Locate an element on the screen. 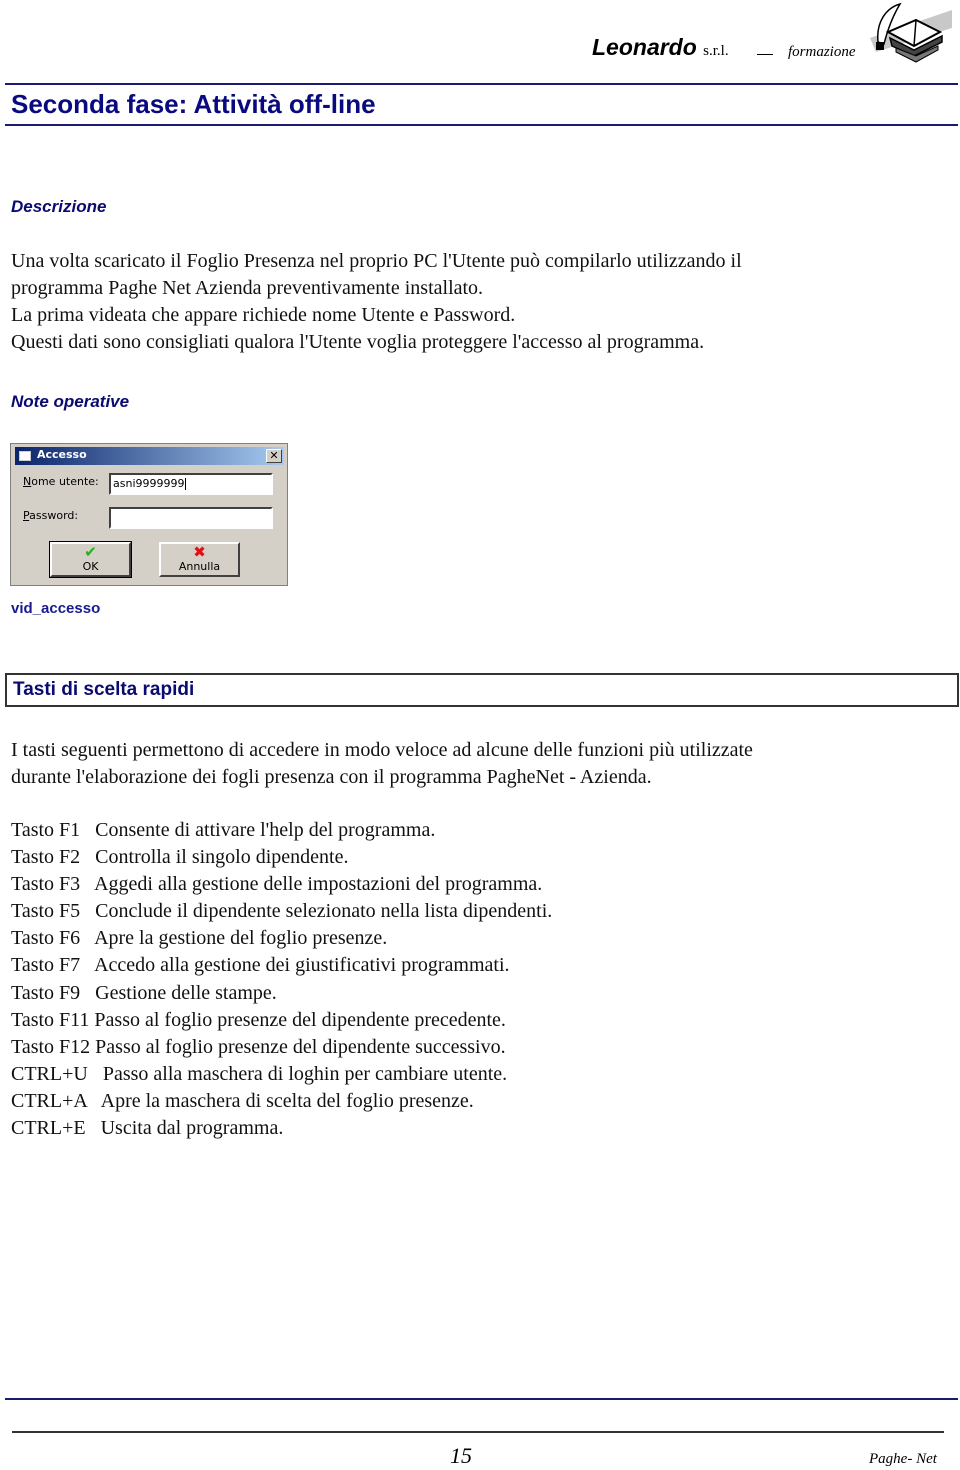 The width and height of the screenshot is (960, 1470). page-number: 15 is located at coordinates (461, 1455).